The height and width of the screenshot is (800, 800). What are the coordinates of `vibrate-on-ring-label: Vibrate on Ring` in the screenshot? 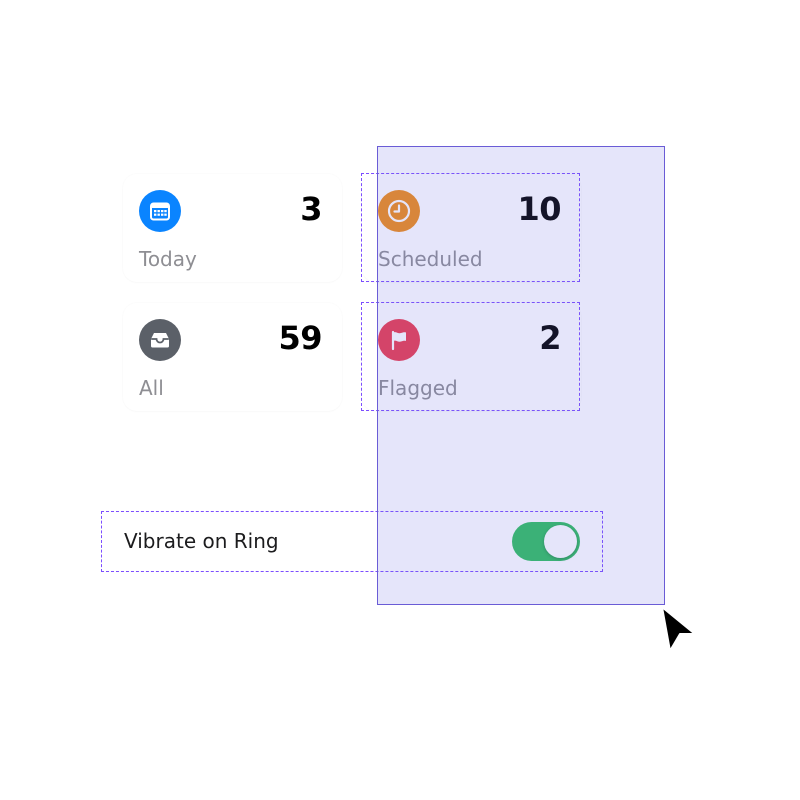 It's located at (201, 541).